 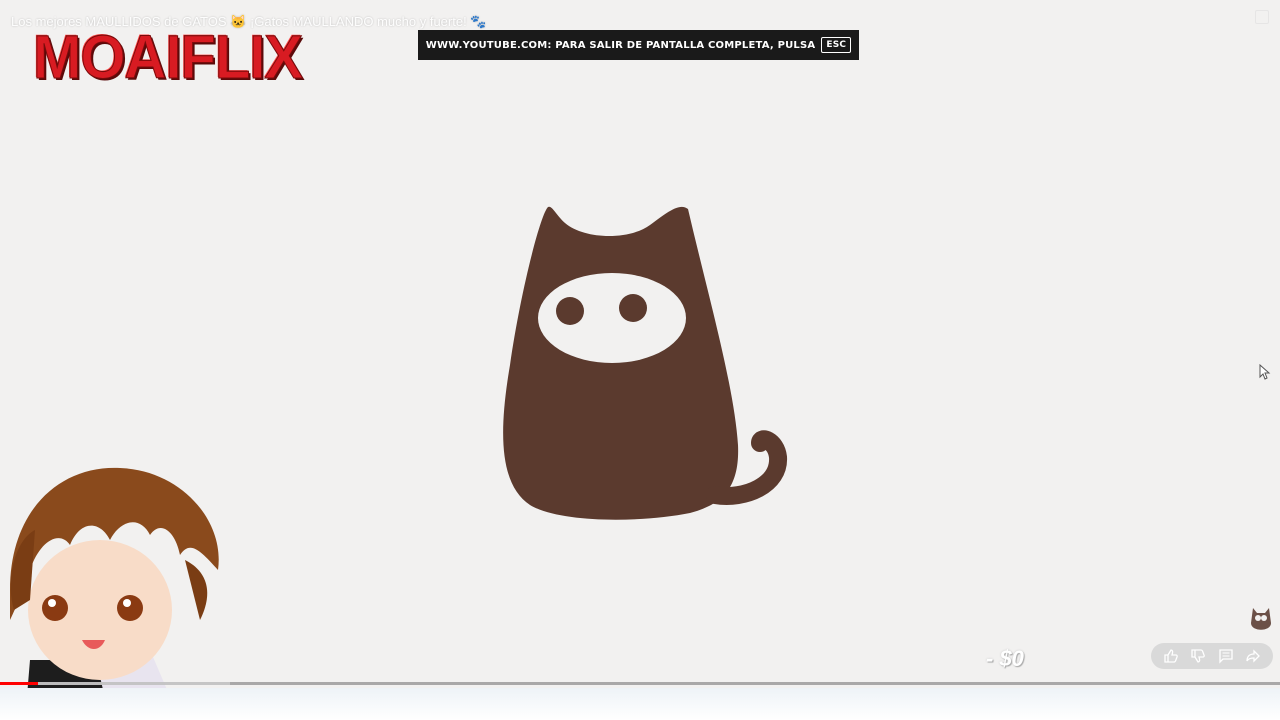 I want to click on cat-body, so click(x=621, y=363).